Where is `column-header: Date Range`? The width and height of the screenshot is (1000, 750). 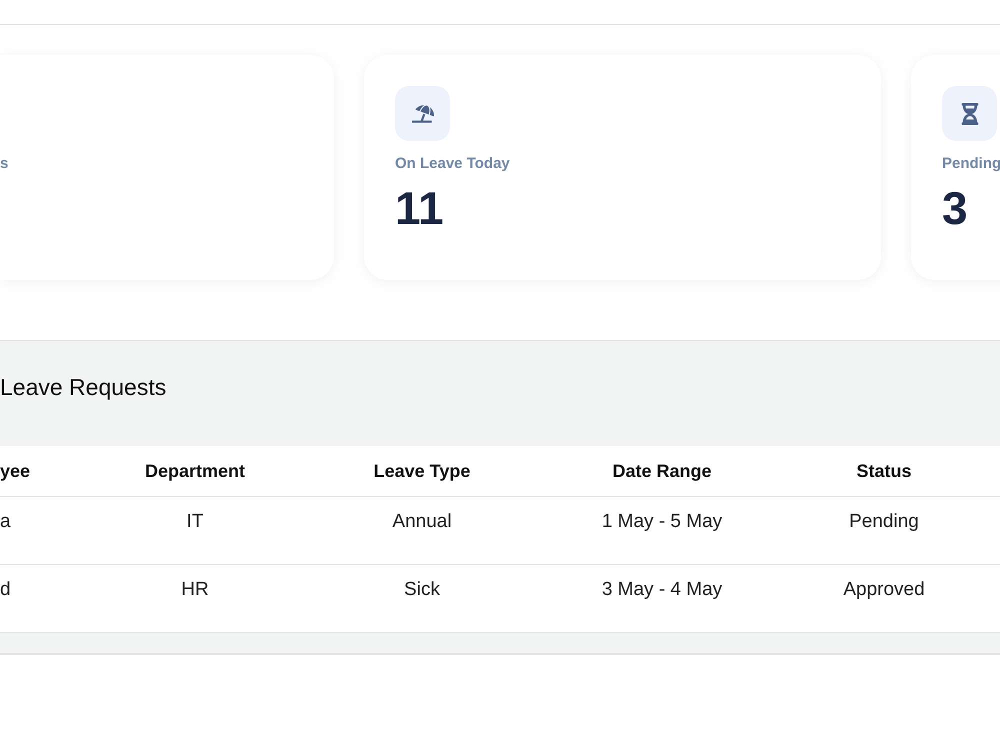 column-header: Date Range is located at coordinates (662, 471).